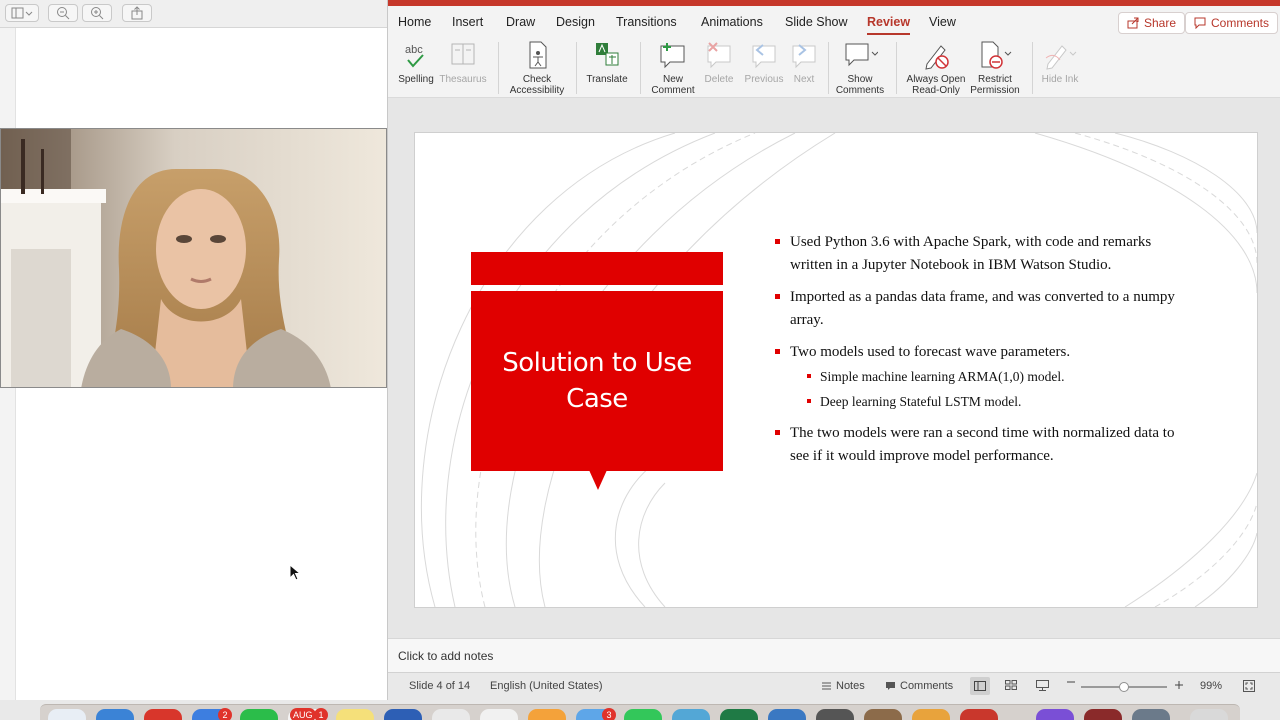 The image size is (1280, 720). I want to click on zoom-level: 99%, so click(1211, 686).